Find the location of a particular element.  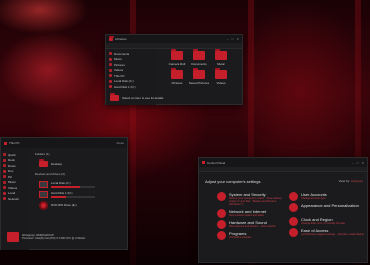

folder-tile: Videos is located at coordinates (221, 76).